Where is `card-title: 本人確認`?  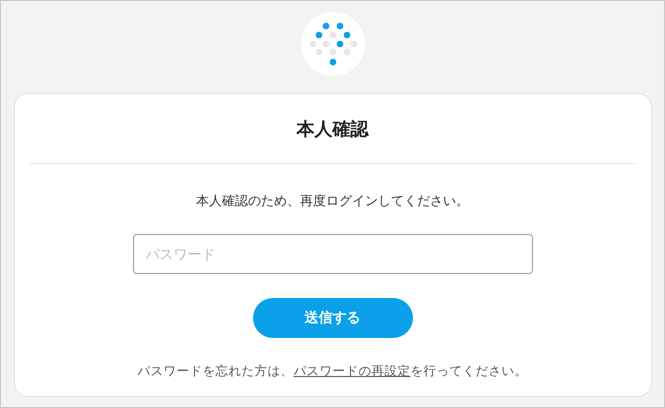
card-title: 本人確認 is located at coordinates (332, 129).